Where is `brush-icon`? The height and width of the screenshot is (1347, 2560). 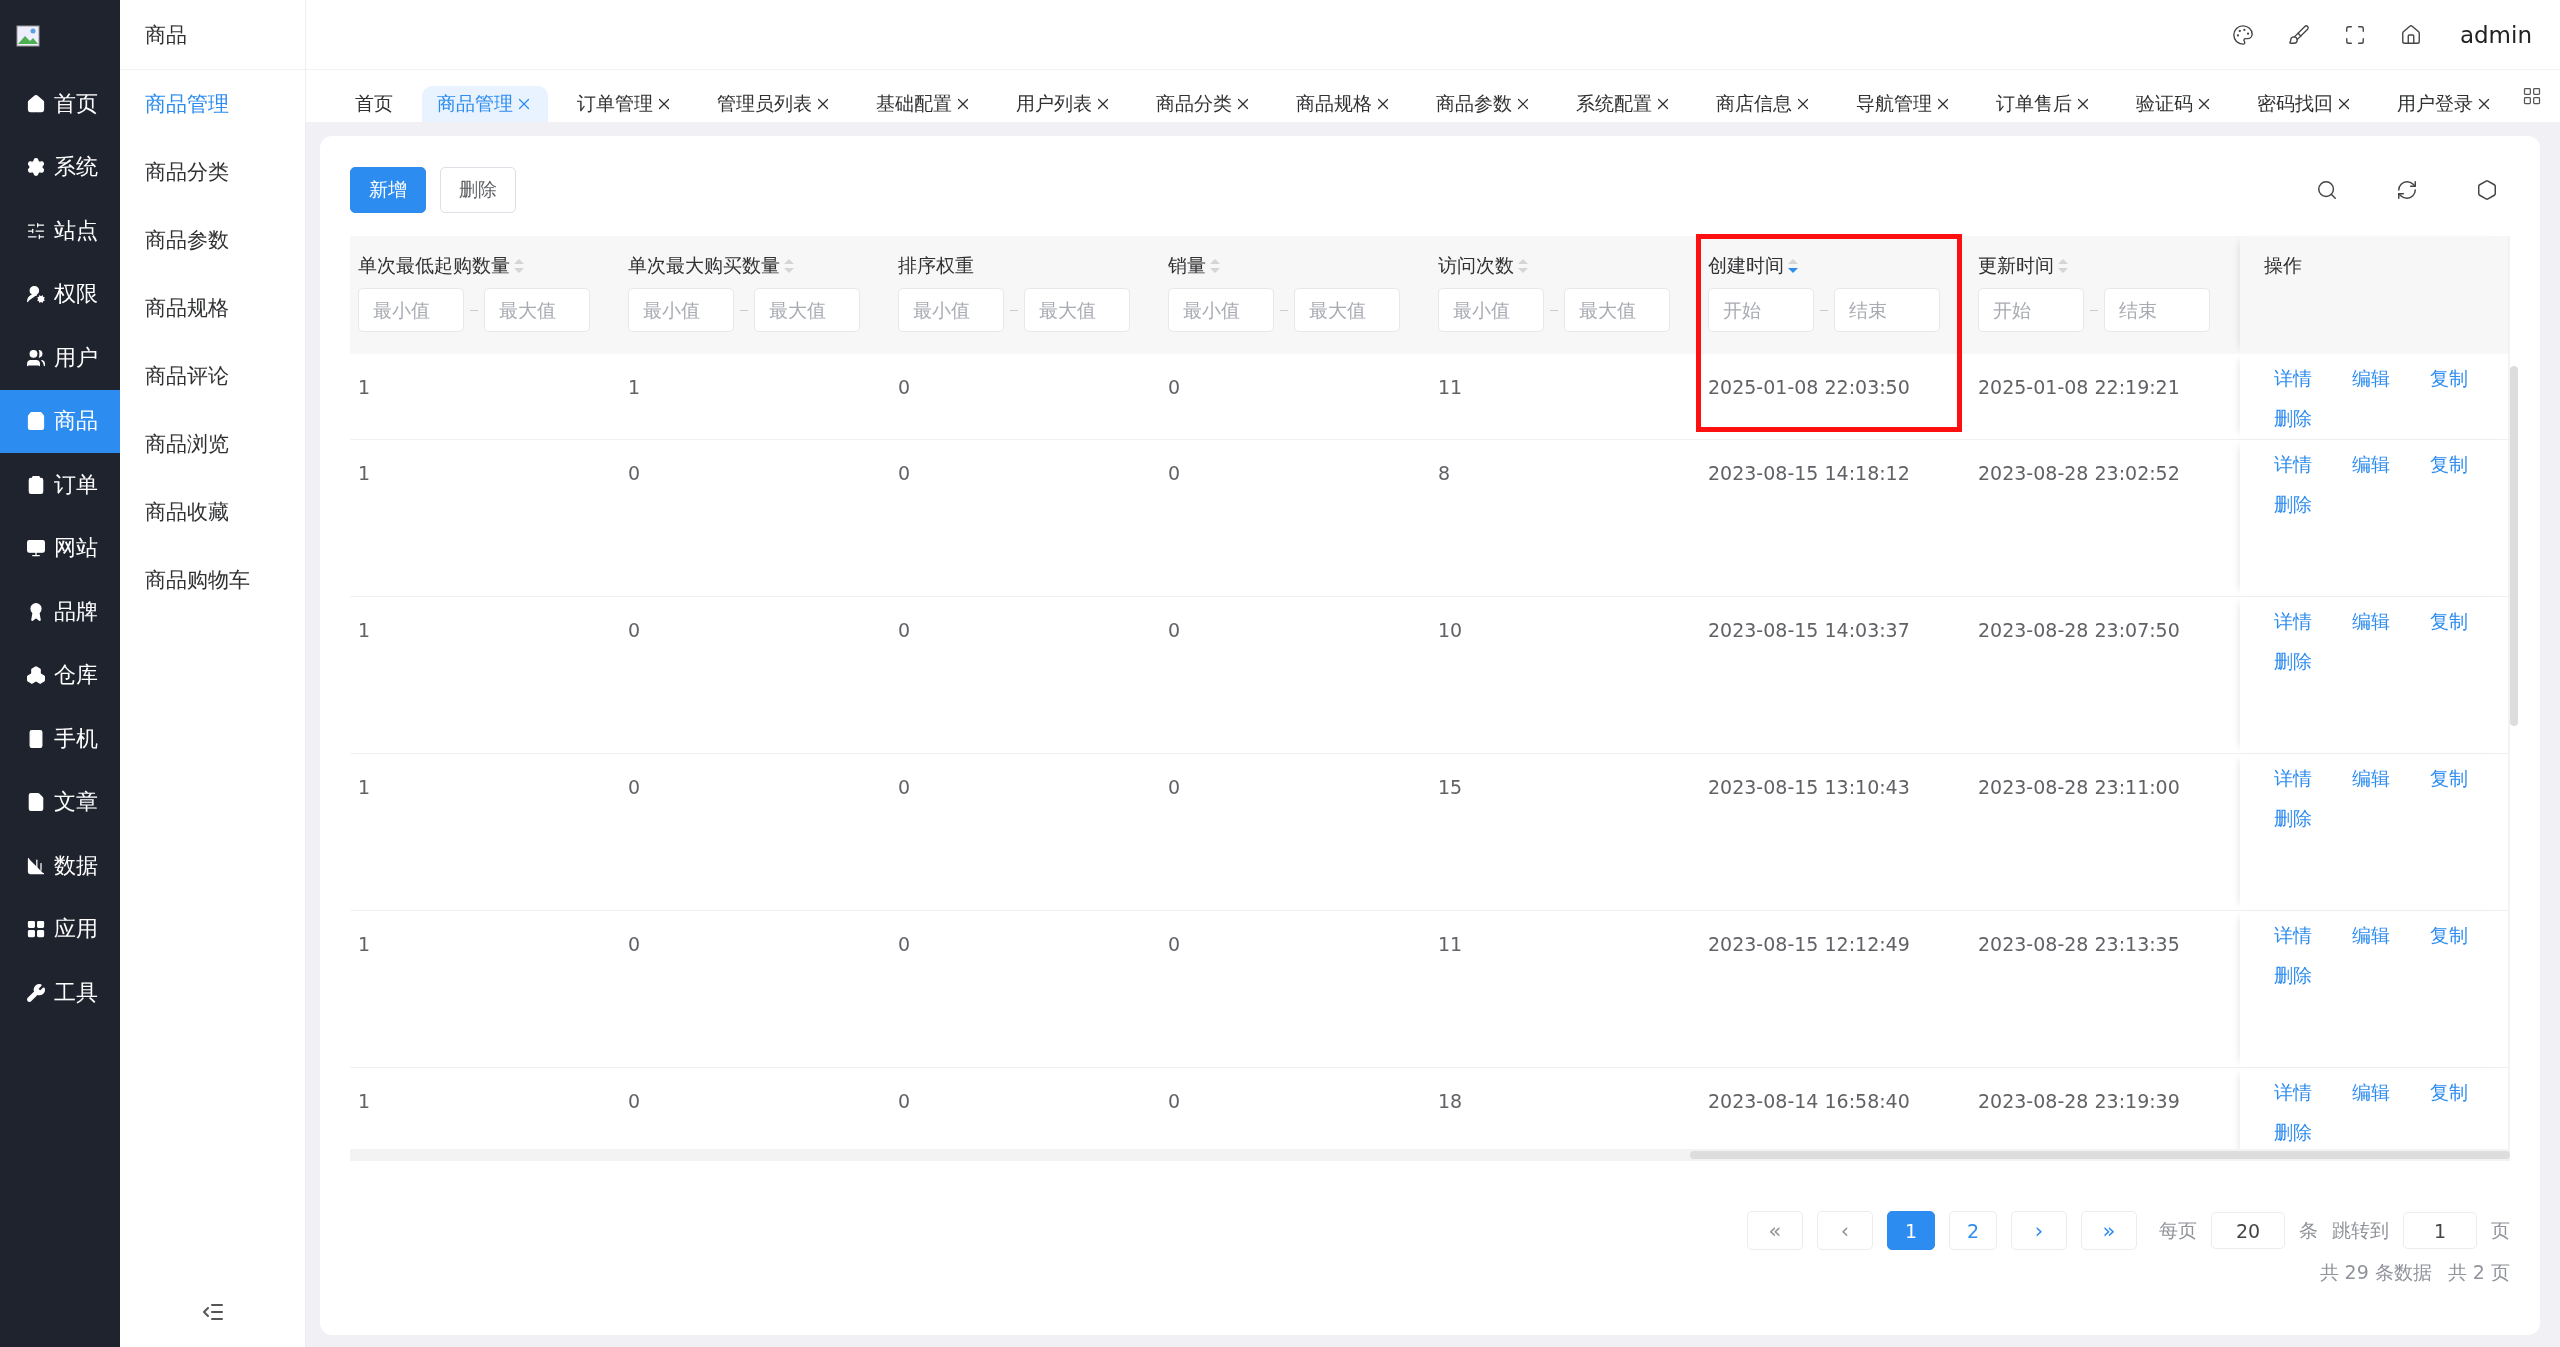
brush-icon is located at coordinates (2298, 34).